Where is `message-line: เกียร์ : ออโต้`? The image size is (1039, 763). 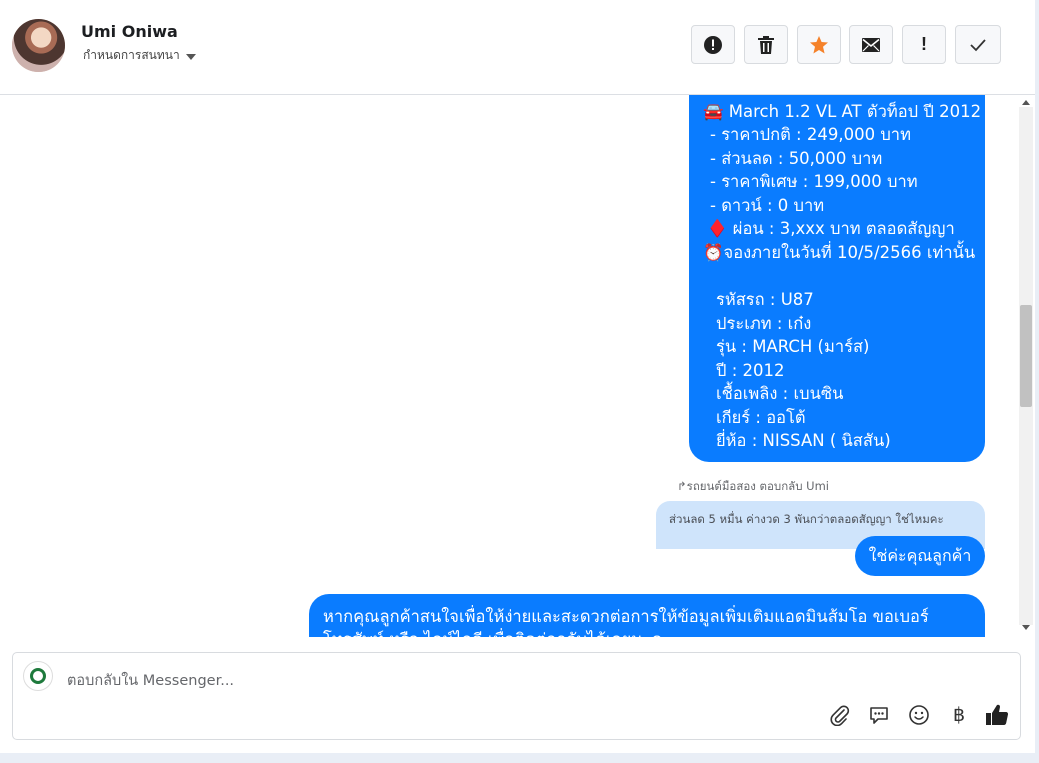
message-line: เกียร์ : ออโต้ is located at coordinates (761, 417).